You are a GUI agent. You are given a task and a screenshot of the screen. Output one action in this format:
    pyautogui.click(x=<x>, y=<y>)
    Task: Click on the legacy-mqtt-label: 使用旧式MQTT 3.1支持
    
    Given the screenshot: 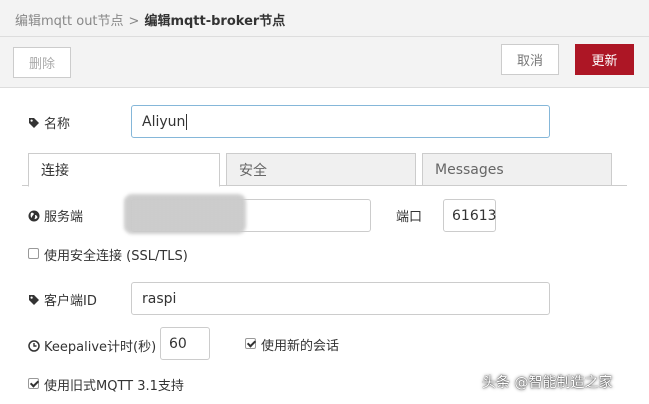 What is the action you would take?
    pyautogui.click(x=114, y=386)
    